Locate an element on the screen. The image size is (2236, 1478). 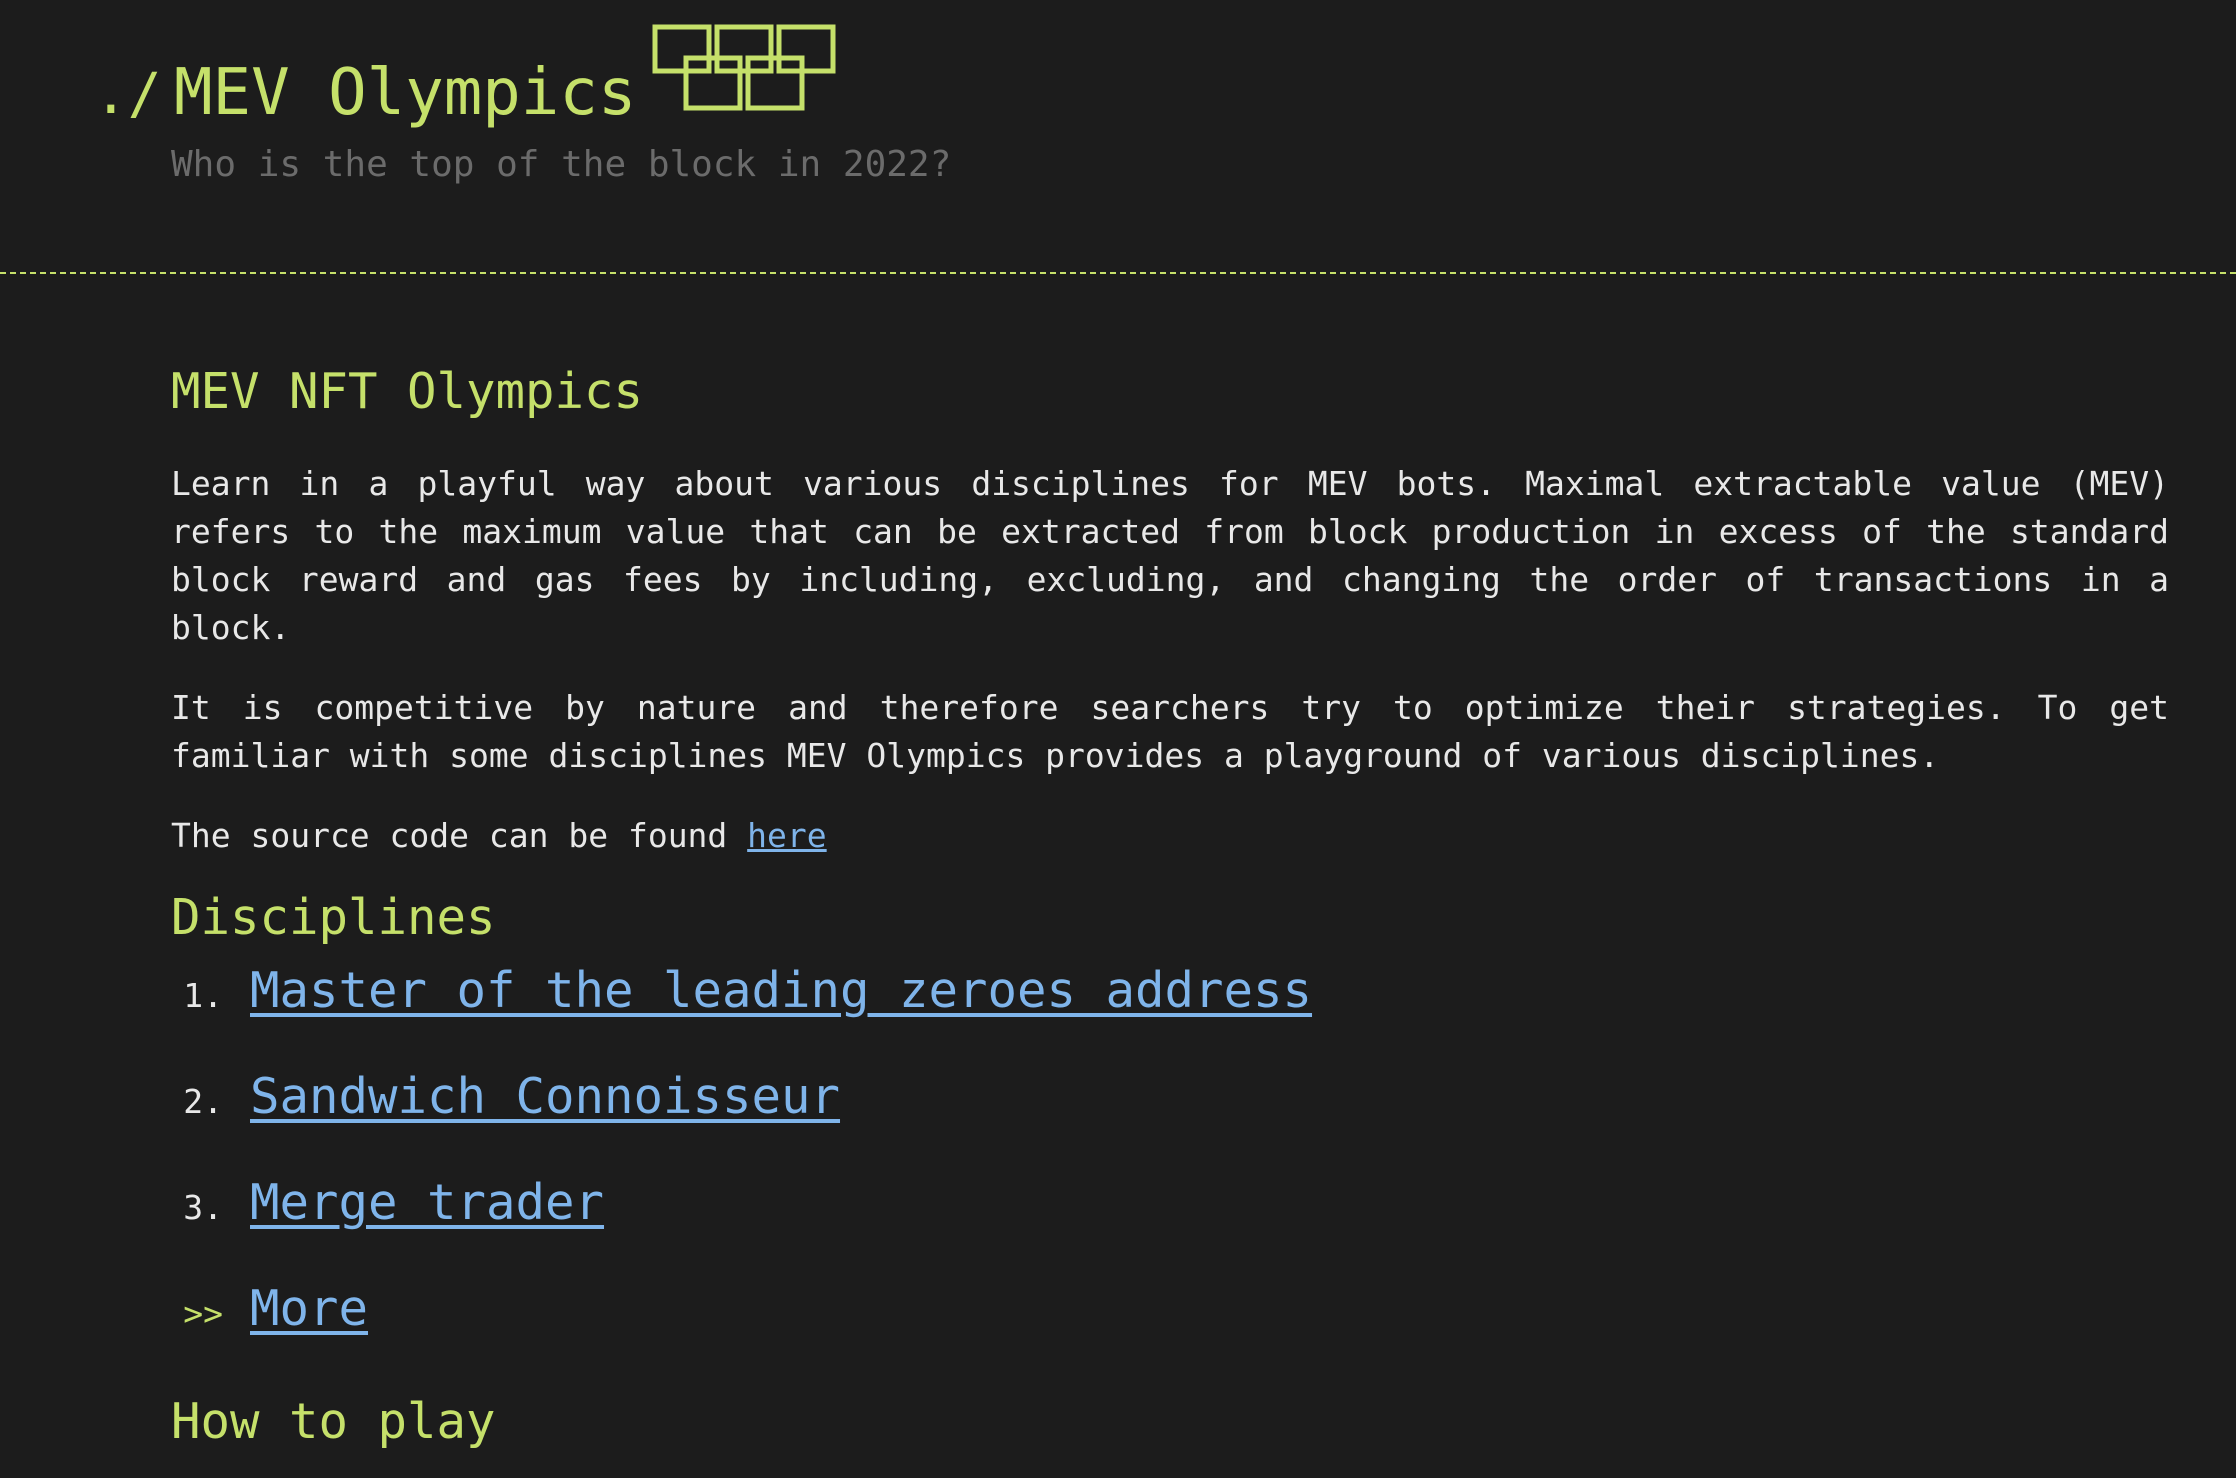
olympic-rings-icon is located at coordinates (744, 67).